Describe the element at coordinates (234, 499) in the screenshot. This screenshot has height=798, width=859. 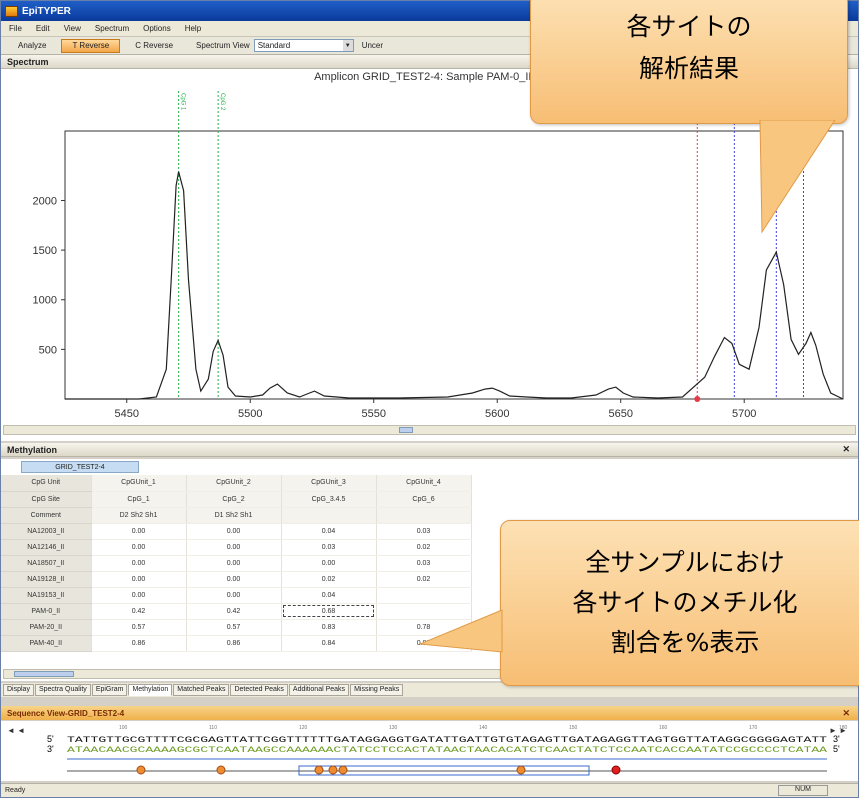
I see `table-cell: CpG_2` at that location.